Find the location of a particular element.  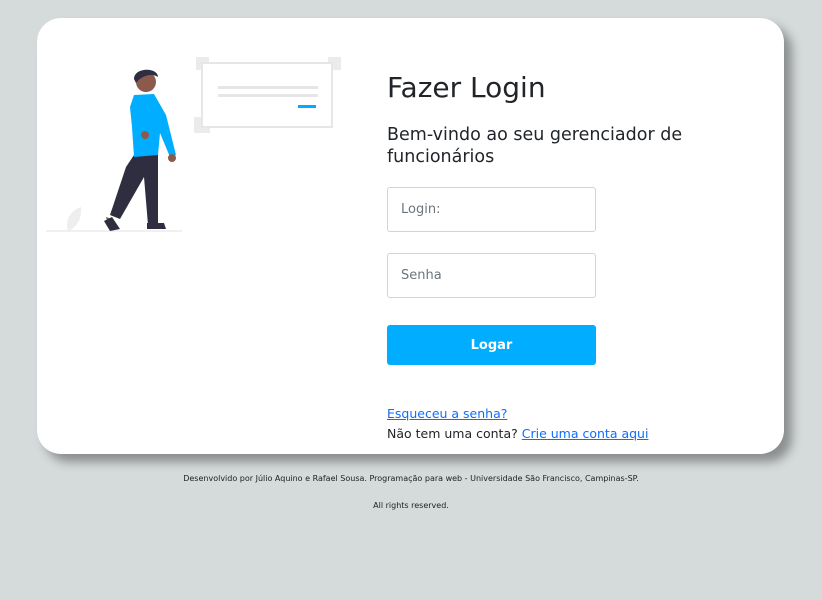

password-input is located at coordinates (491, 275).